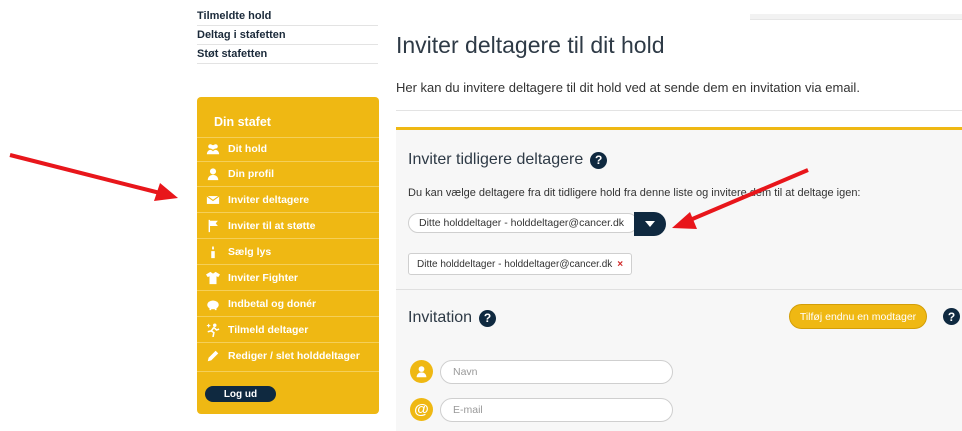 The image size is (962, 431). Describe the element at coordinates (740, 198) in the screenshot. I see `annotation-arrow-right` at that location.